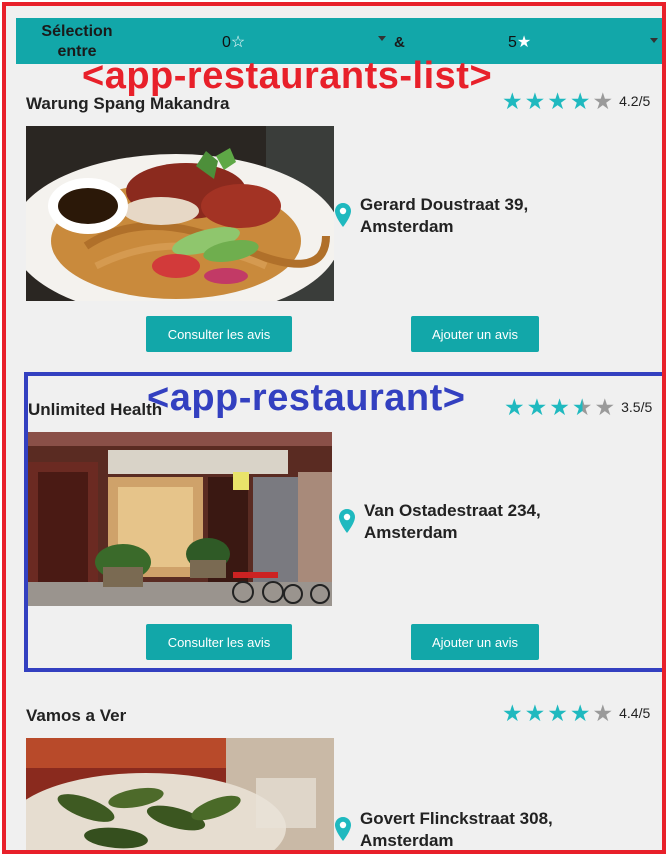 This screenshot has height=856, width=668. Describe the element at coordinates (443, 829) in the screenshot. I see `restaurant-address: Govert Flinckstraat 308, Amsterdam` at that location.